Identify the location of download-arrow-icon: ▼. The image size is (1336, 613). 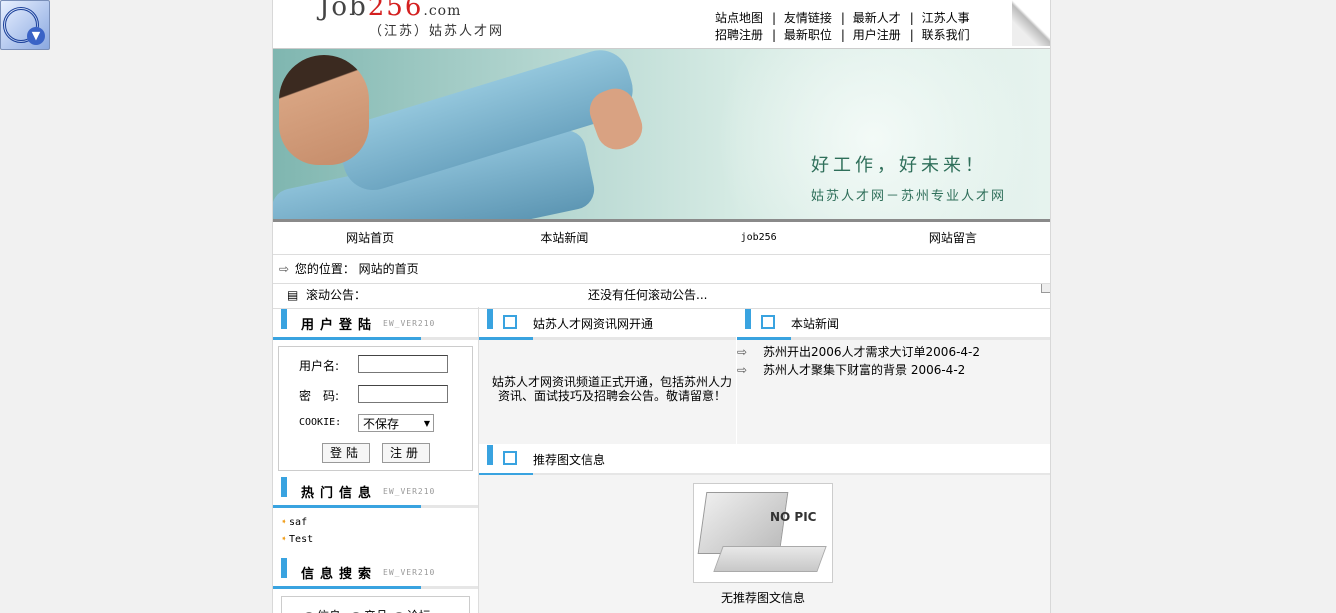
(36, 36).